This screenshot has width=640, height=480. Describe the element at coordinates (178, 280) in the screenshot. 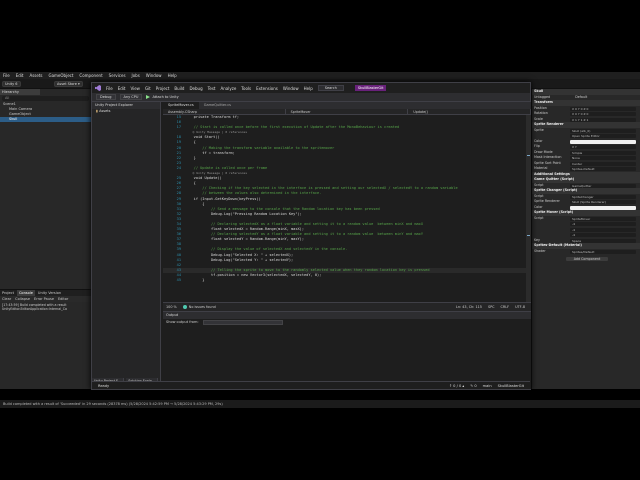

I see `line-number: 45` at that location.